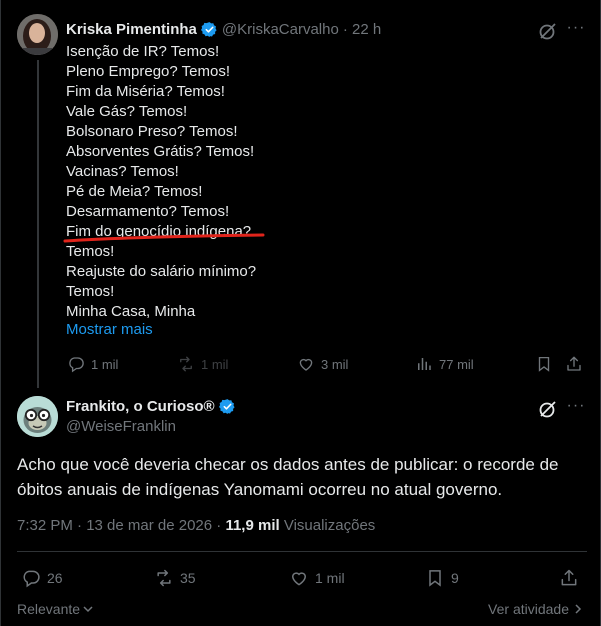 The image size is (601, 626). What do you see at coordinates (280, 29) in the screenshot?
I see `author-handle: @KriskaCarvalho` at bounding box center [280, 29].